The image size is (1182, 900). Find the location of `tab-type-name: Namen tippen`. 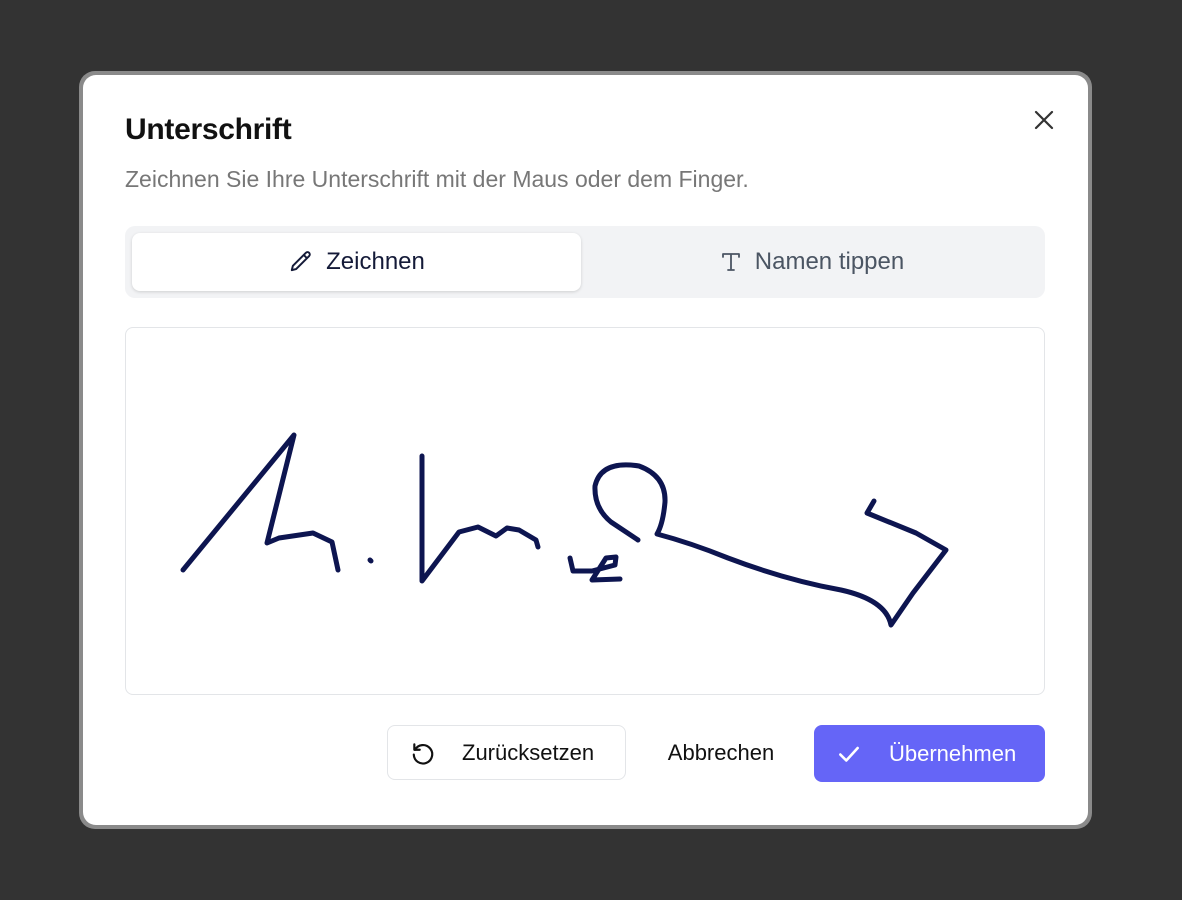

tab-type-name: Namen tippen is located at coordinates (811, 262).